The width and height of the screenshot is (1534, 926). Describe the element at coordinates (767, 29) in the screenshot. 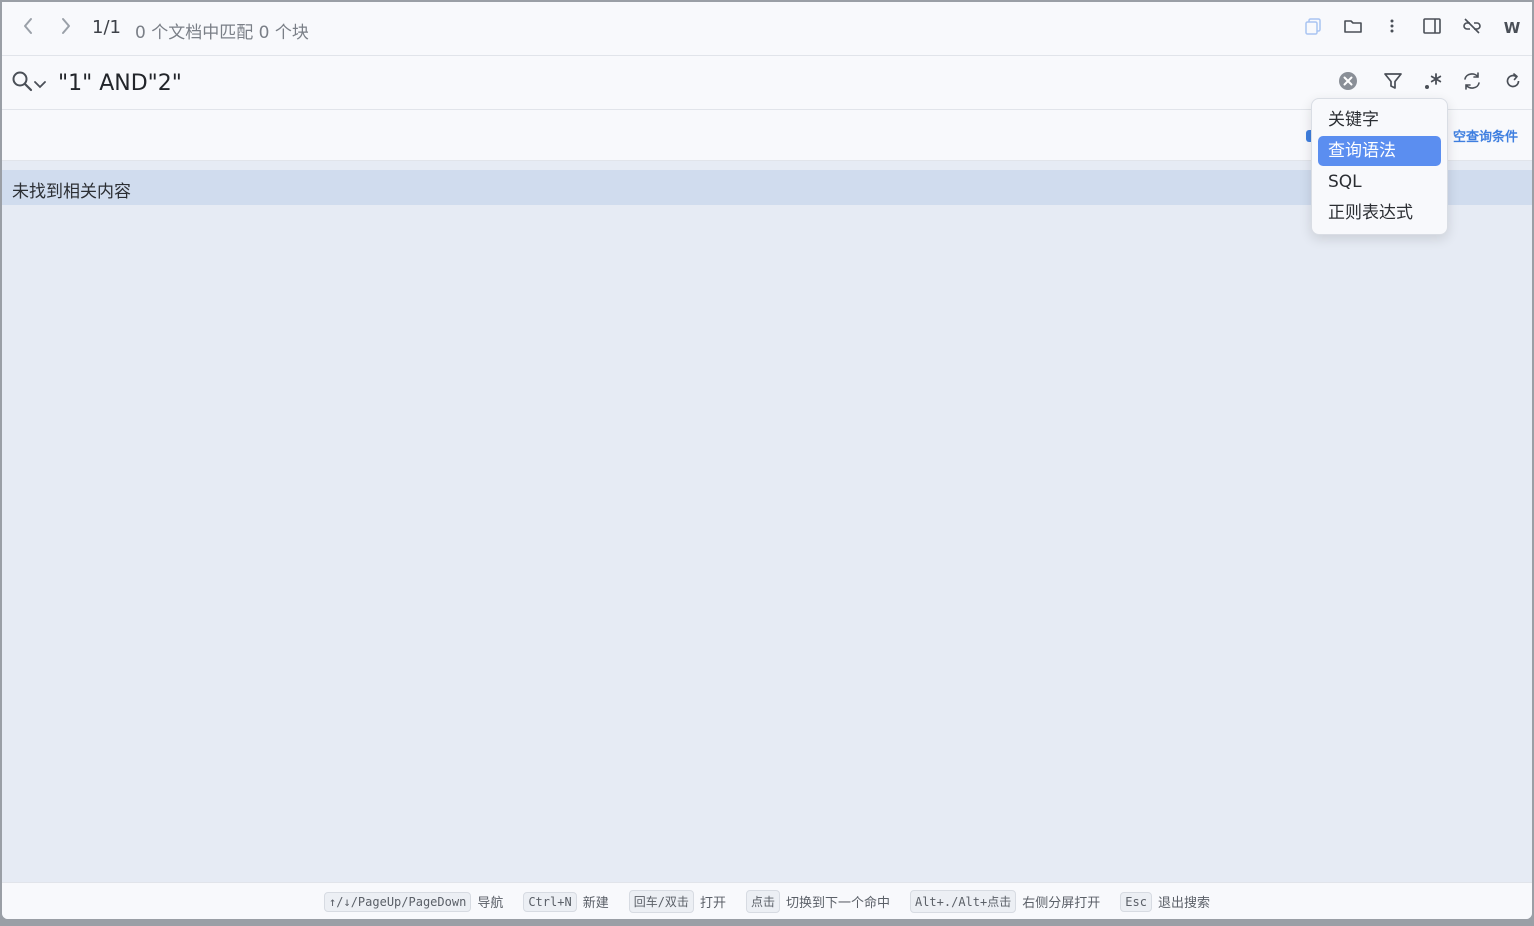

I see `top-toolbar: 1/1 0 个文档中匹配 0 个块 W` at that location.